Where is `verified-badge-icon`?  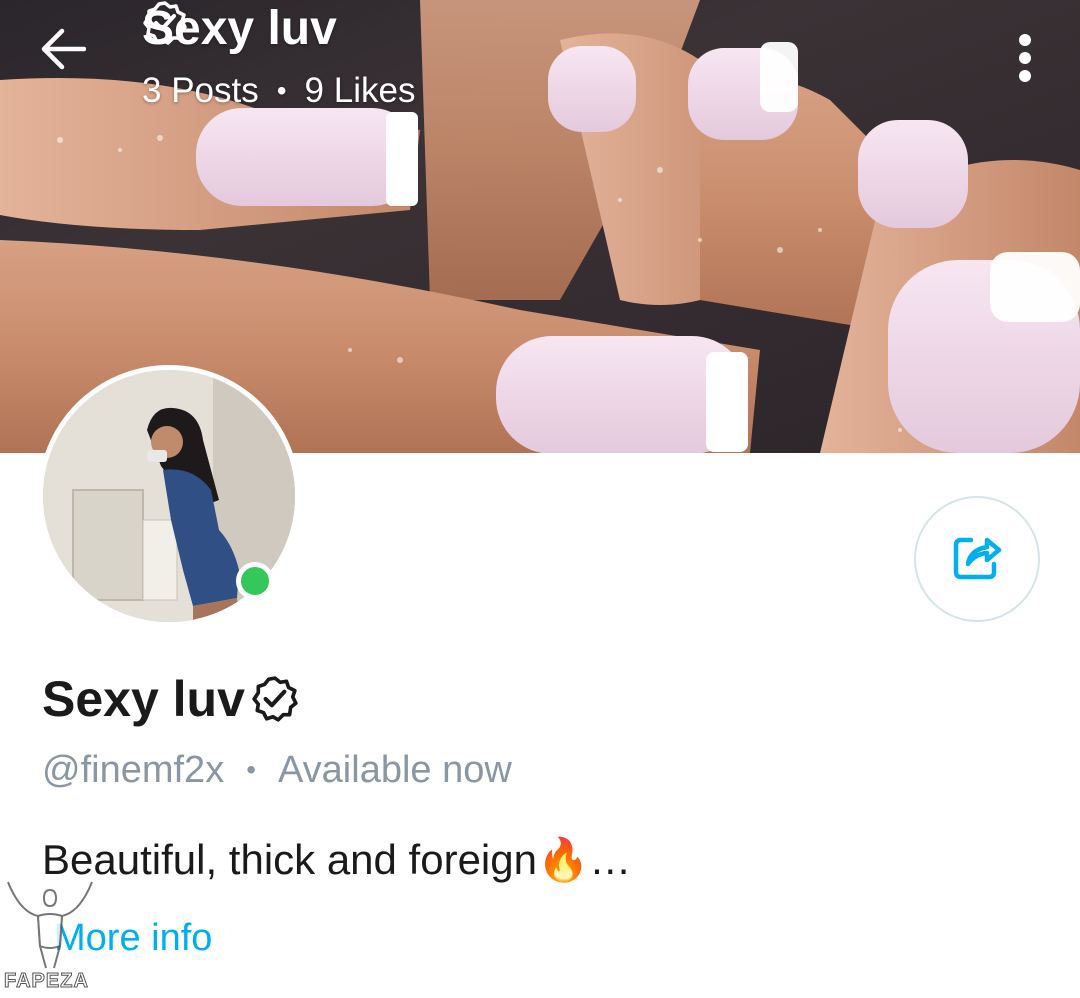
verified-badge-icon is located at coordinates (275, 701).